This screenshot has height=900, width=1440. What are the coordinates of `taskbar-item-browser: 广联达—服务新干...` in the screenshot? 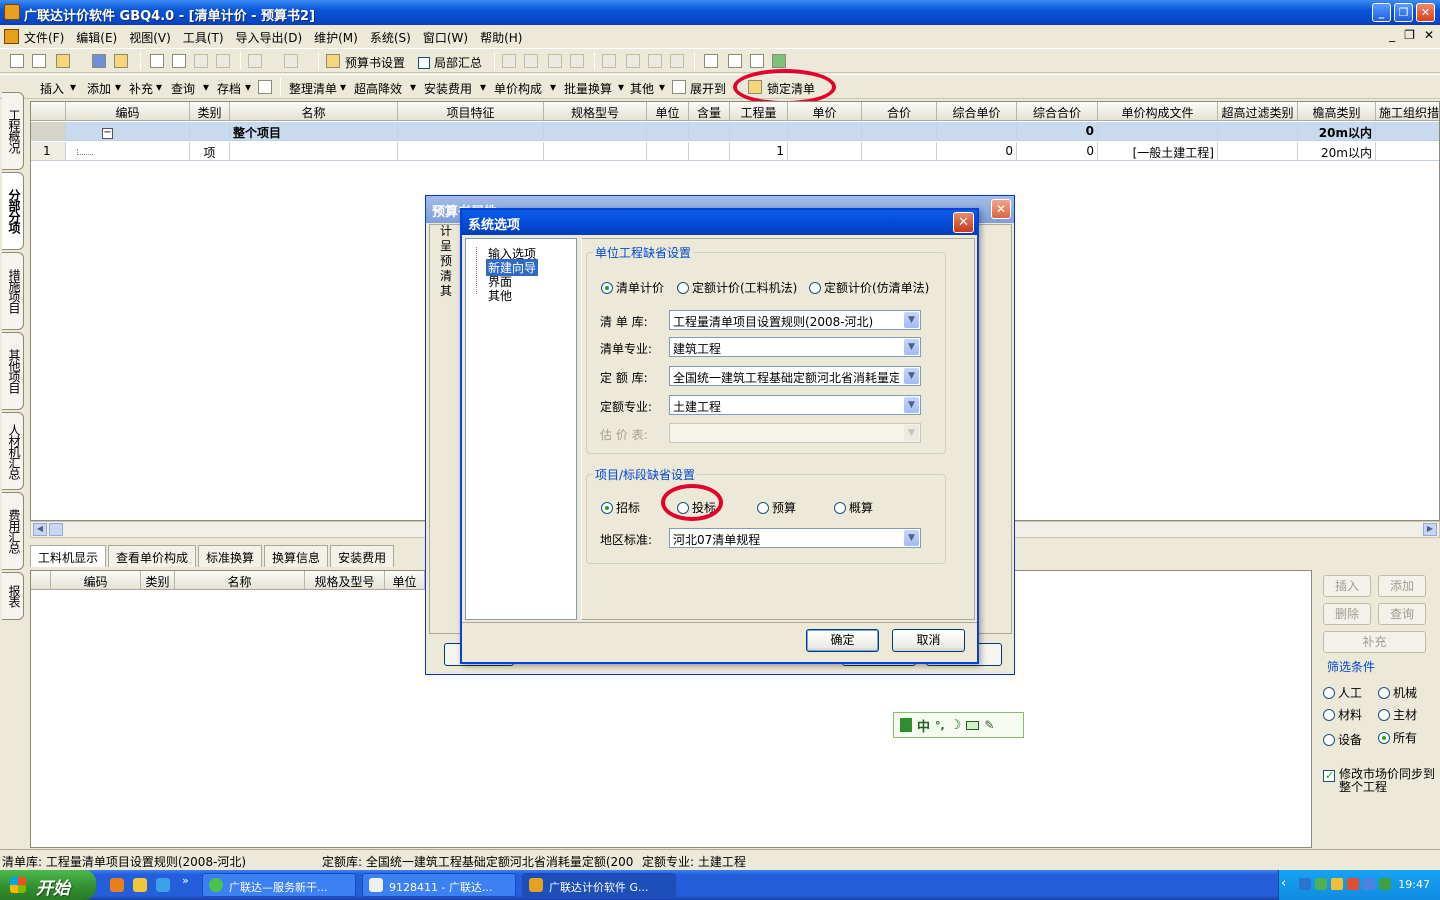 It's located at (279, 885).